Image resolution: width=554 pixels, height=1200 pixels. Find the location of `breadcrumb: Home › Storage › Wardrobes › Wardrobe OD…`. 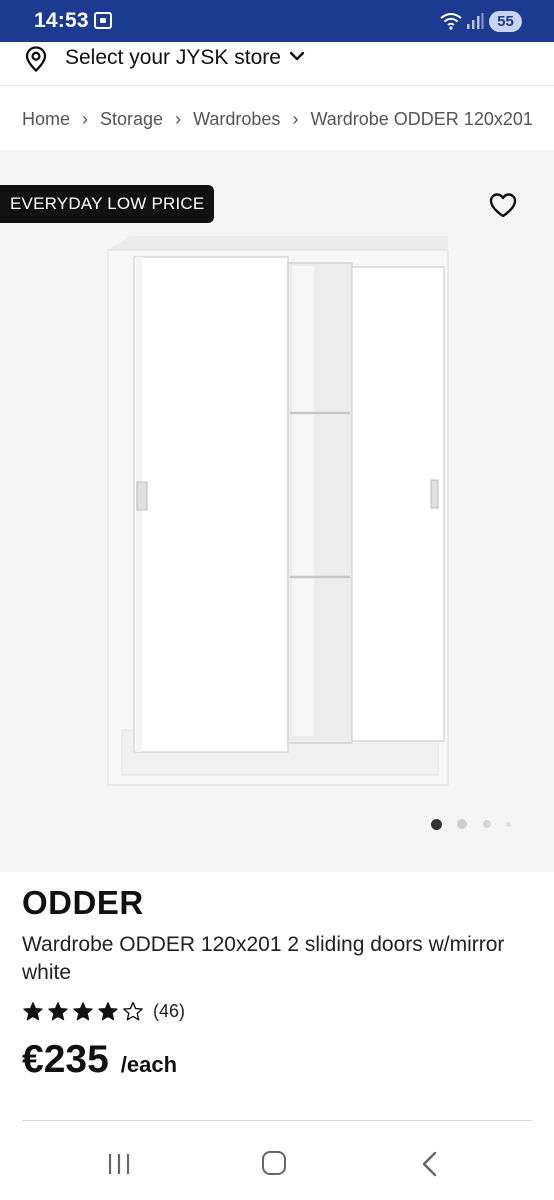

breadcrumb: Home › Storage › Wardrobes › Wardrobe OD… is located at coordinates (277, 119).